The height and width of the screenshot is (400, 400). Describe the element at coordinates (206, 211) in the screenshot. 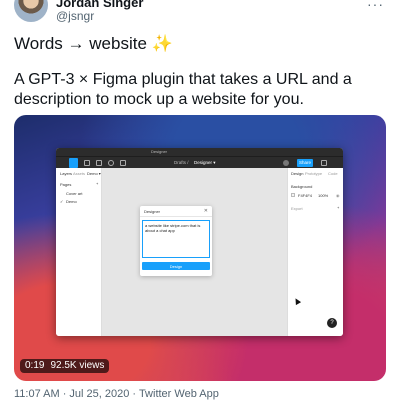

I see `close-icon: ✕` at that location.